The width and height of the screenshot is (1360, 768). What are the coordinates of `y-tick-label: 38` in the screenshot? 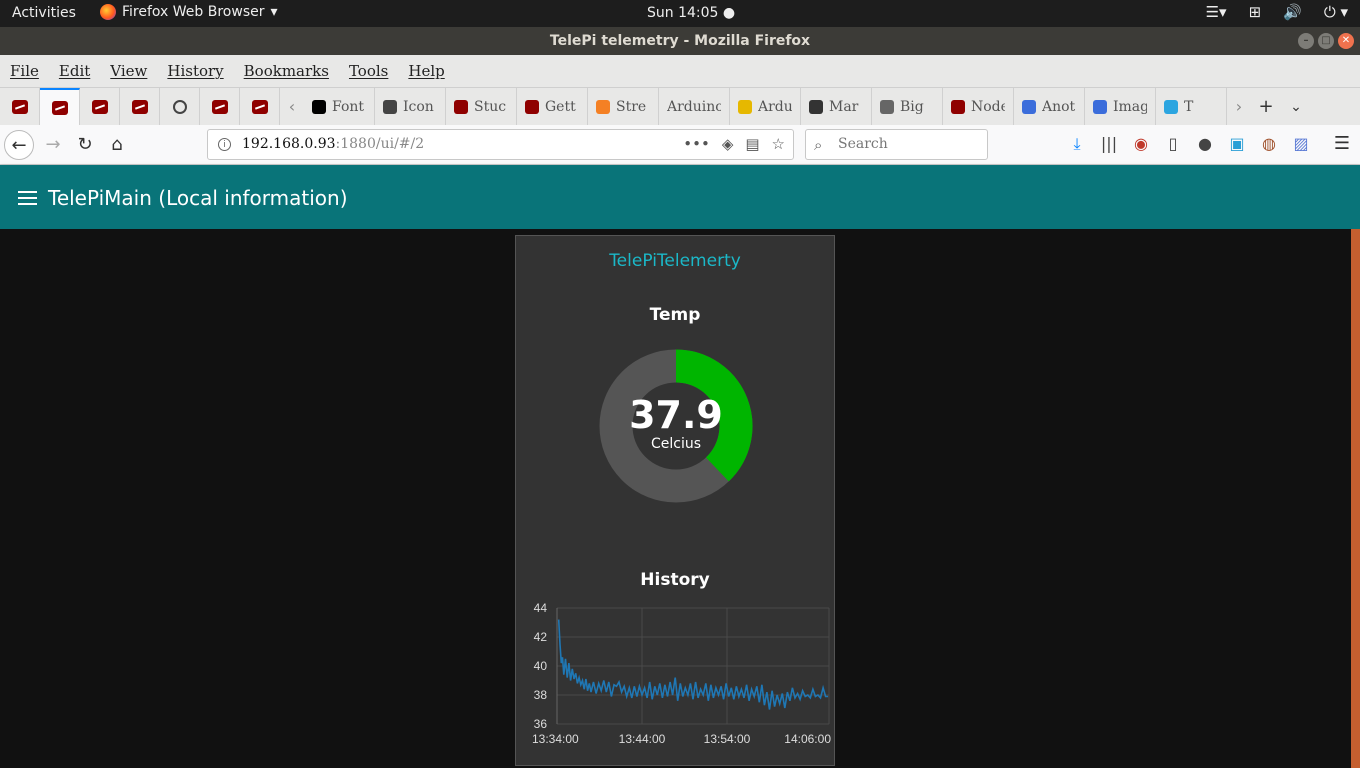 It's located at (541, 695).